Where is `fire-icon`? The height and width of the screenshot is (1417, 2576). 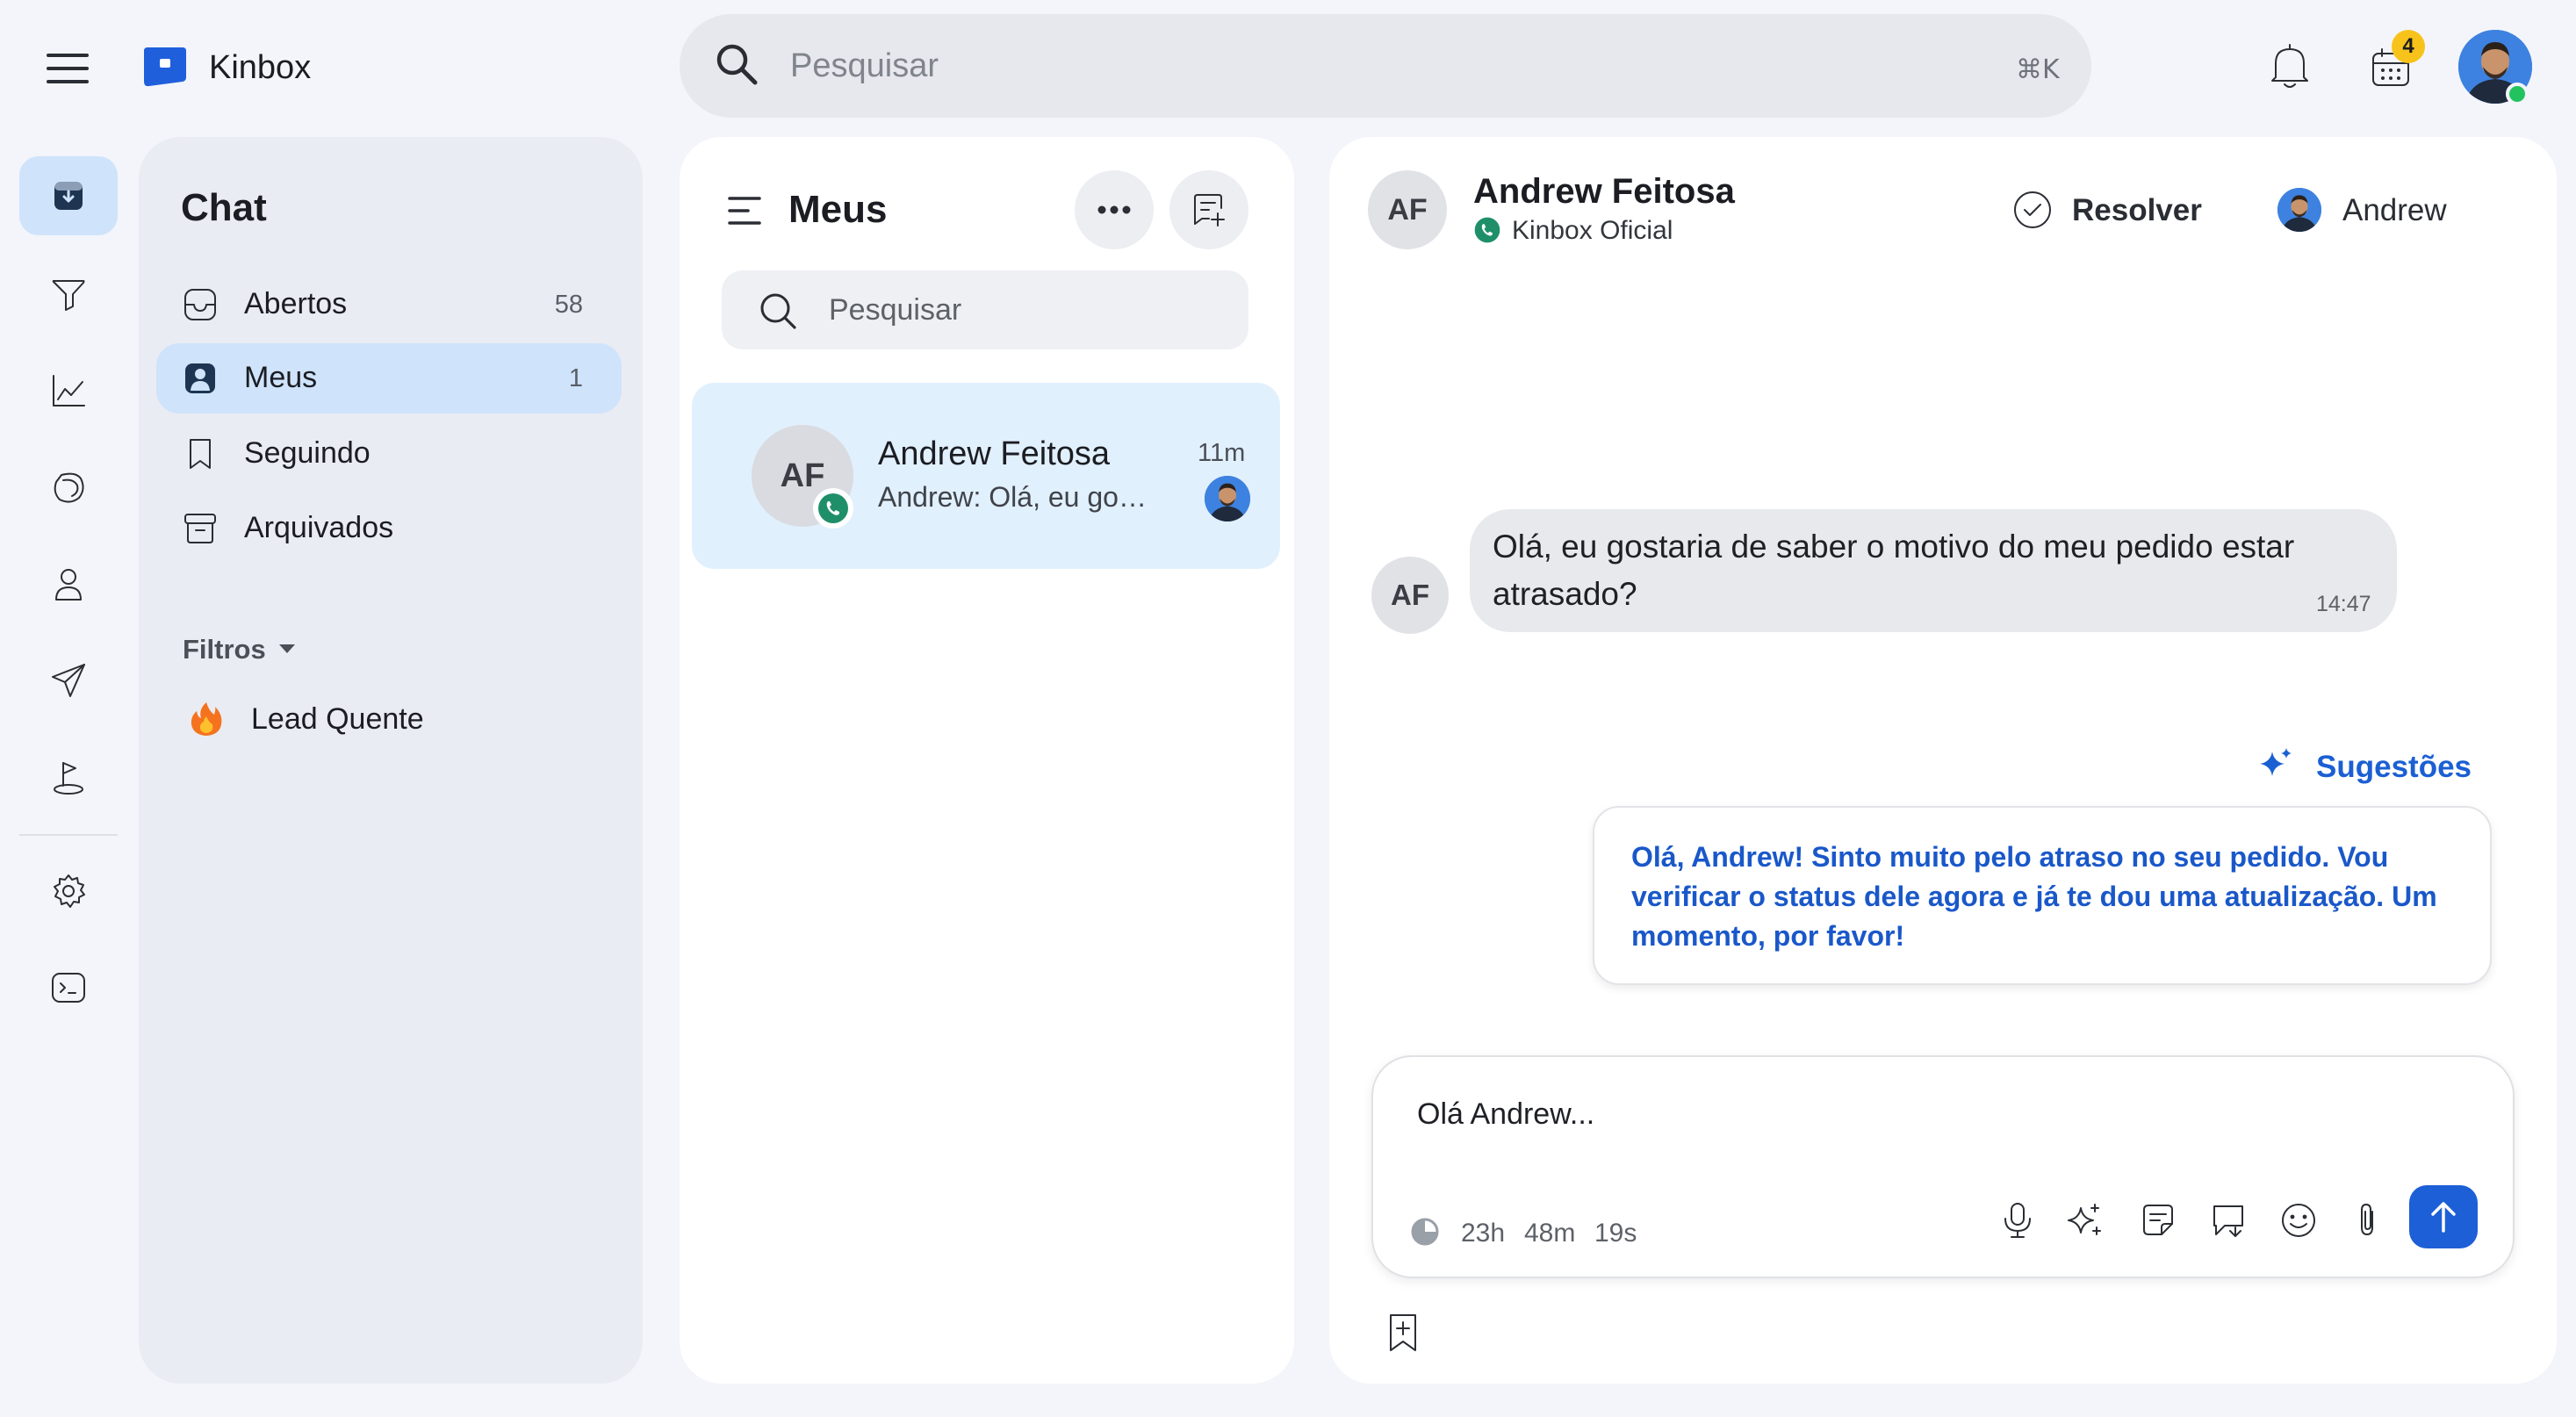
fire-icon is located at coordinates (206, 719).